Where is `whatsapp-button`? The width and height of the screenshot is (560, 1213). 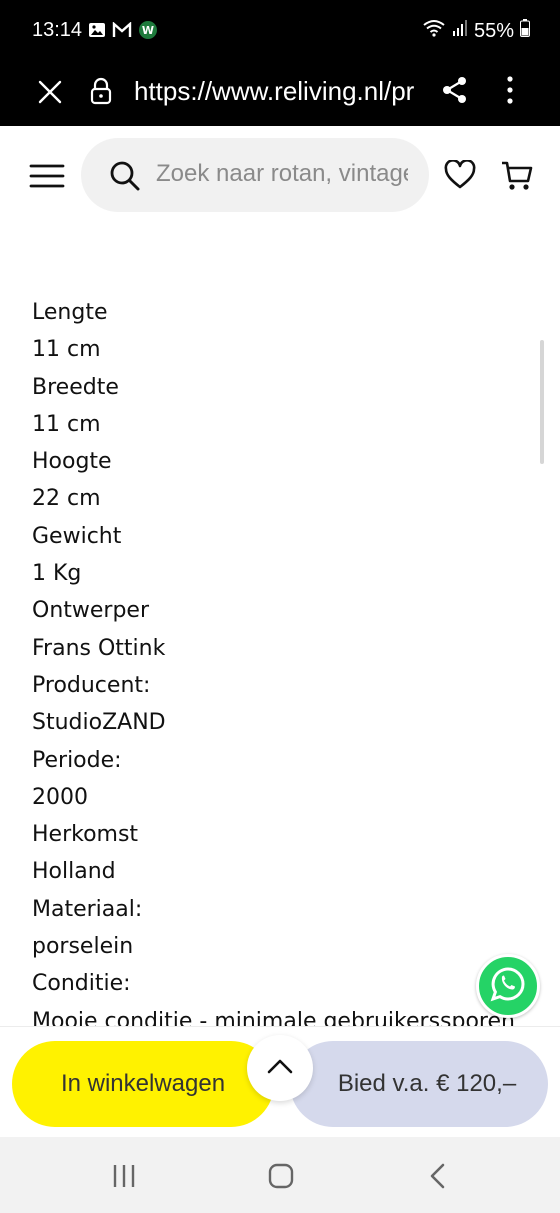 whatsapp-button is located at coordinates (508, 986).